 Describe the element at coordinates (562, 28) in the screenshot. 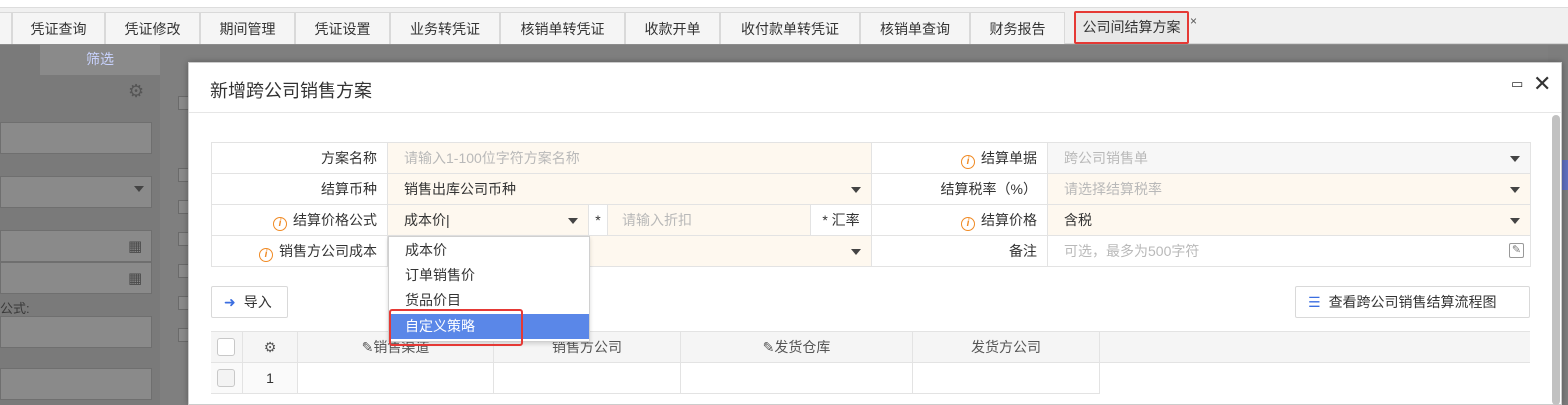

I see `tab-writeoff-to-voucher: 核销单转凭证` at that location.